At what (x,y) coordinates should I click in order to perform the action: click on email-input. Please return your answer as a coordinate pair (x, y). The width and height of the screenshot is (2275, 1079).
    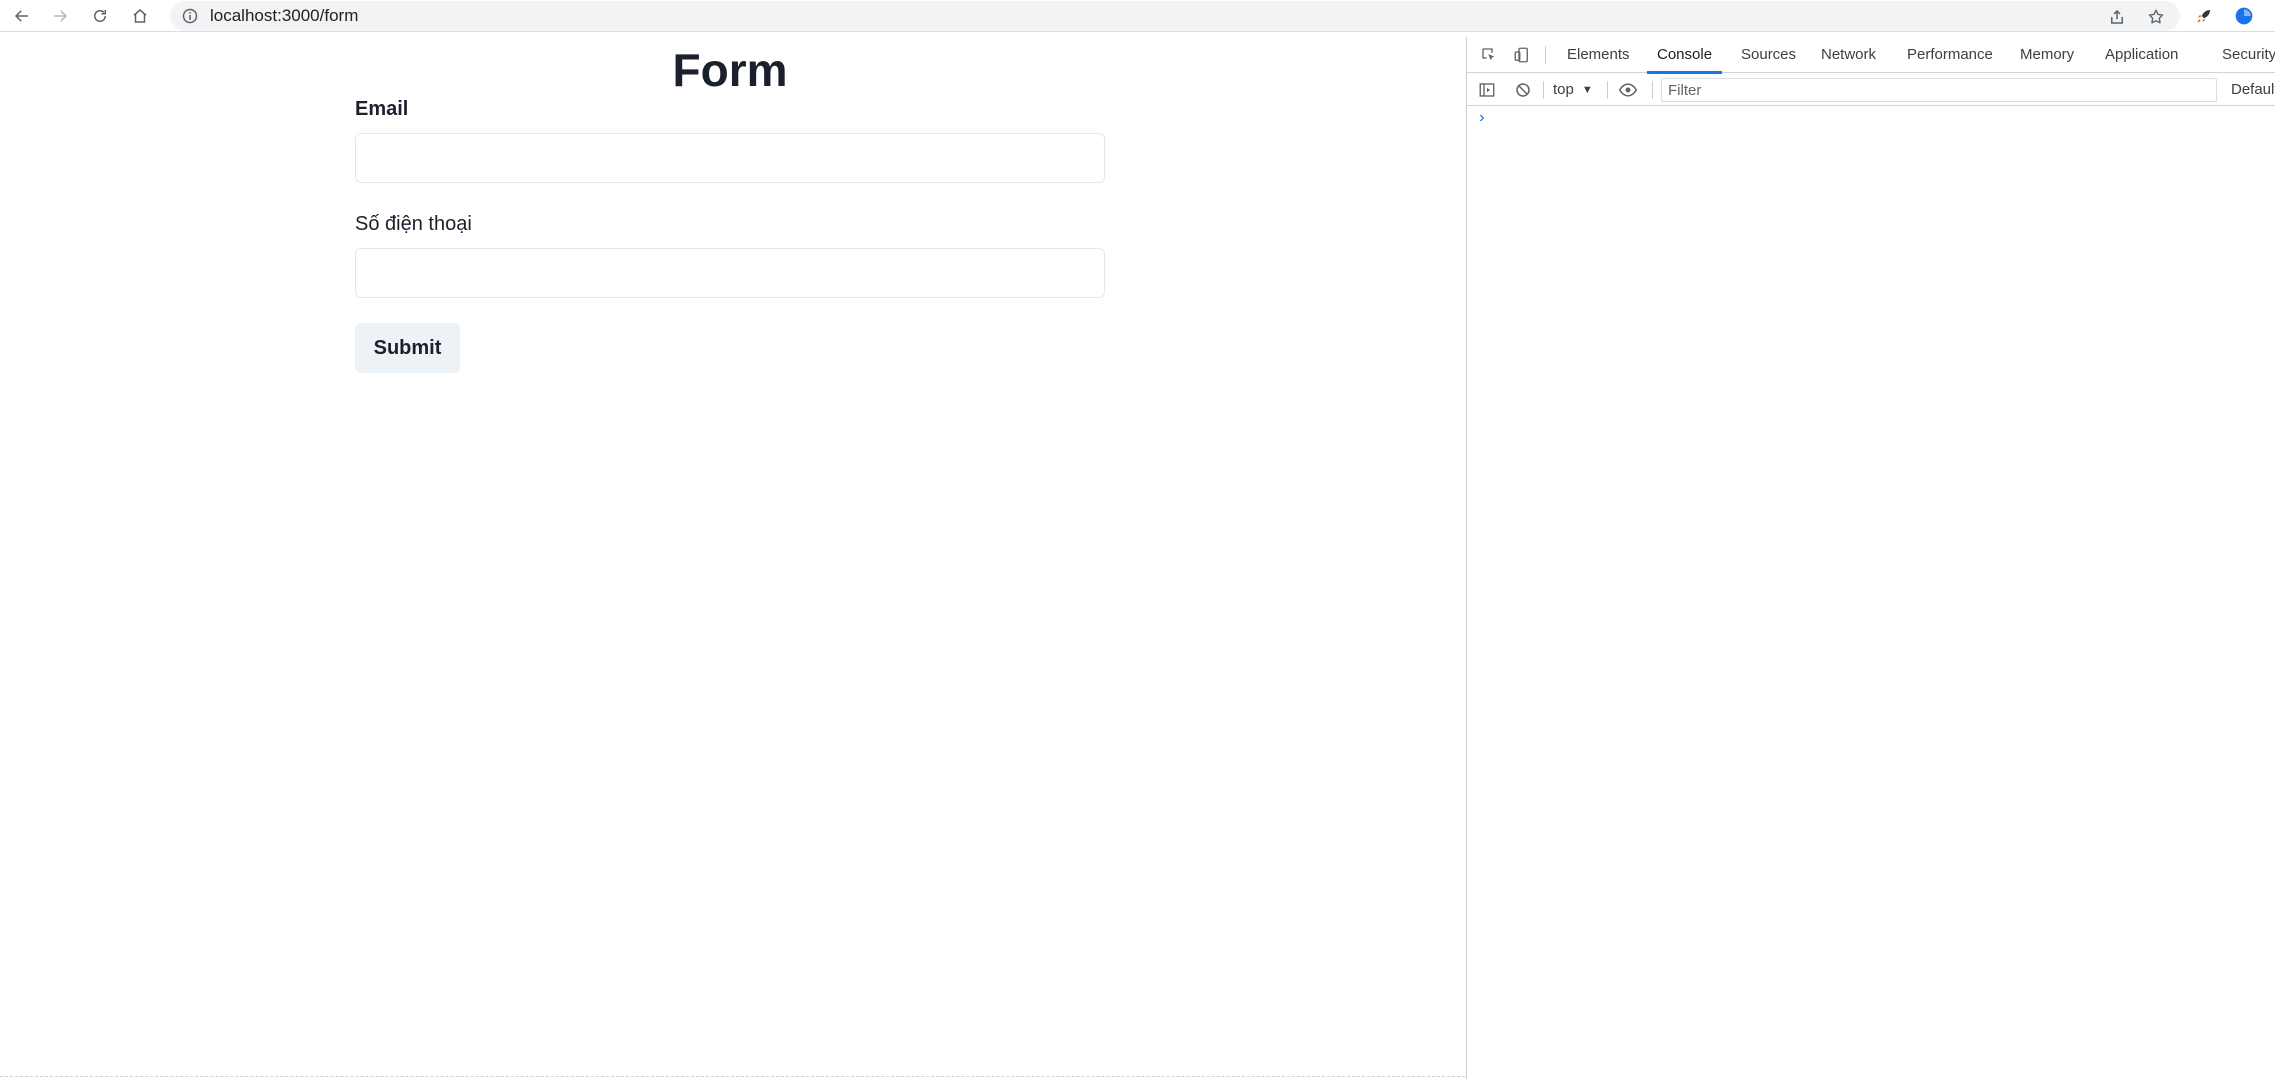
    Looking at the image, I should click on (730, 158).